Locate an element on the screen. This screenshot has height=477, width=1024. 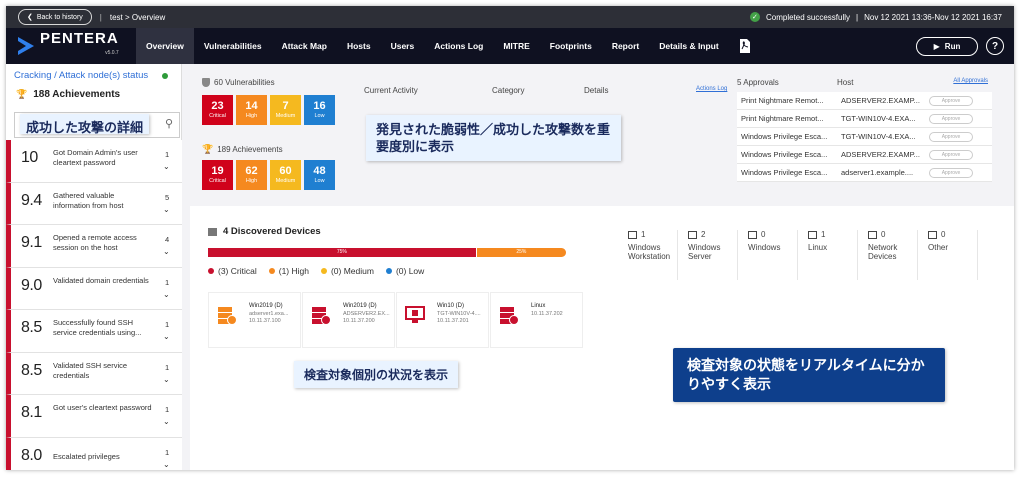
list-item: 9.0 Validated domain credentials 1 ⌄ is located at coordinates (94, 288).